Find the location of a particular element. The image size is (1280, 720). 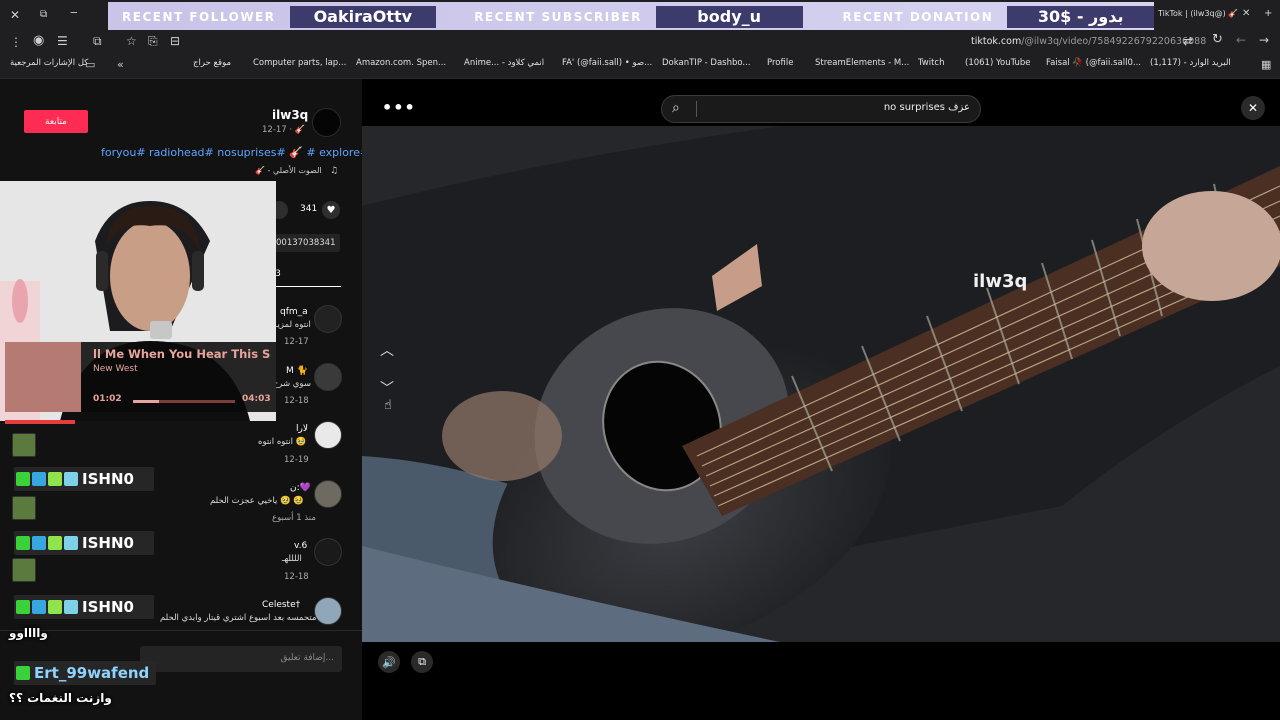

comment-author: Celeste† is located at coordinates (281, 605).